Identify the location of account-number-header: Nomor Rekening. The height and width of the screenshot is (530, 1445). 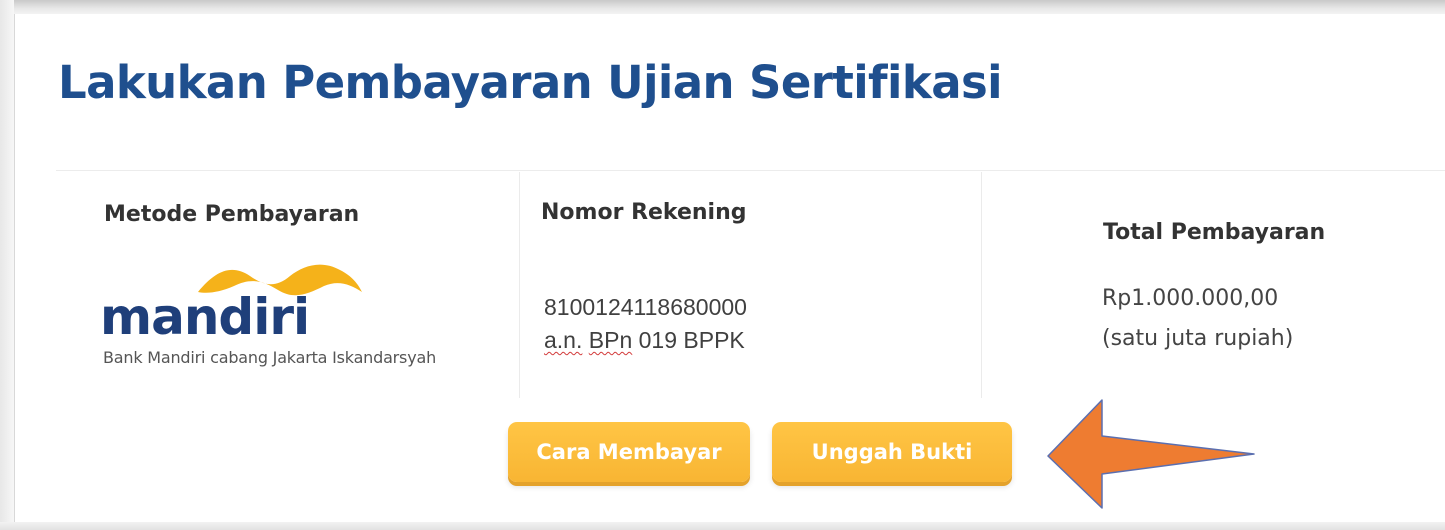
(644, 212).